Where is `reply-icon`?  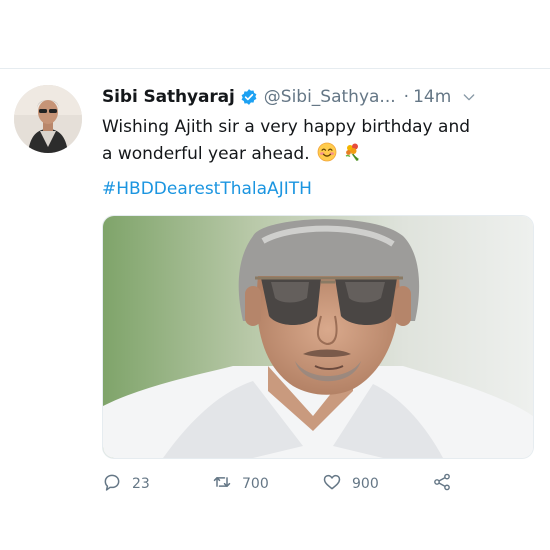 reply-icon is located at coordinates (112, 484).